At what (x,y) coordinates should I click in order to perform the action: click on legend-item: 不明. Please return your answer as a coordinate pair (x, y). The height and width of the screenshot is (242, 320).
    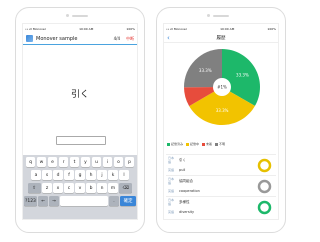
    Looking at the image, I should click on (220, 144).